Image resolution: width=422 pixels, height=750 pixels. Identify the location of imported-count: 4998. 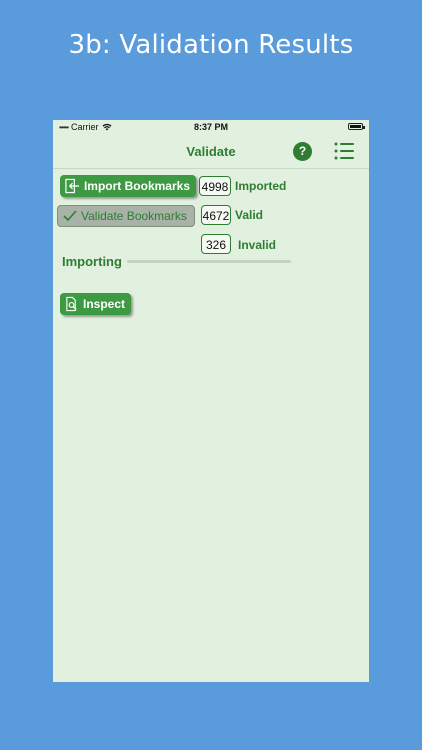
(215, 186).